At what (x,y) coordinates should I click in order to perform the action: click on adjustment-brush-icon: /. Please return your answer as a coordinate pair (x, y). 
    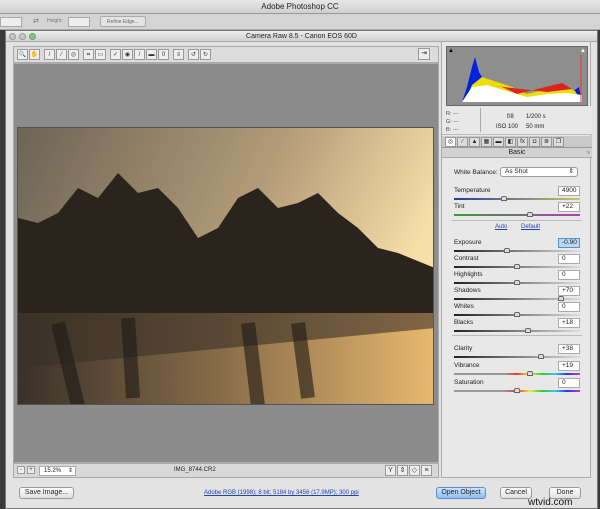
    Looking at the image, I should click on (139, 54).